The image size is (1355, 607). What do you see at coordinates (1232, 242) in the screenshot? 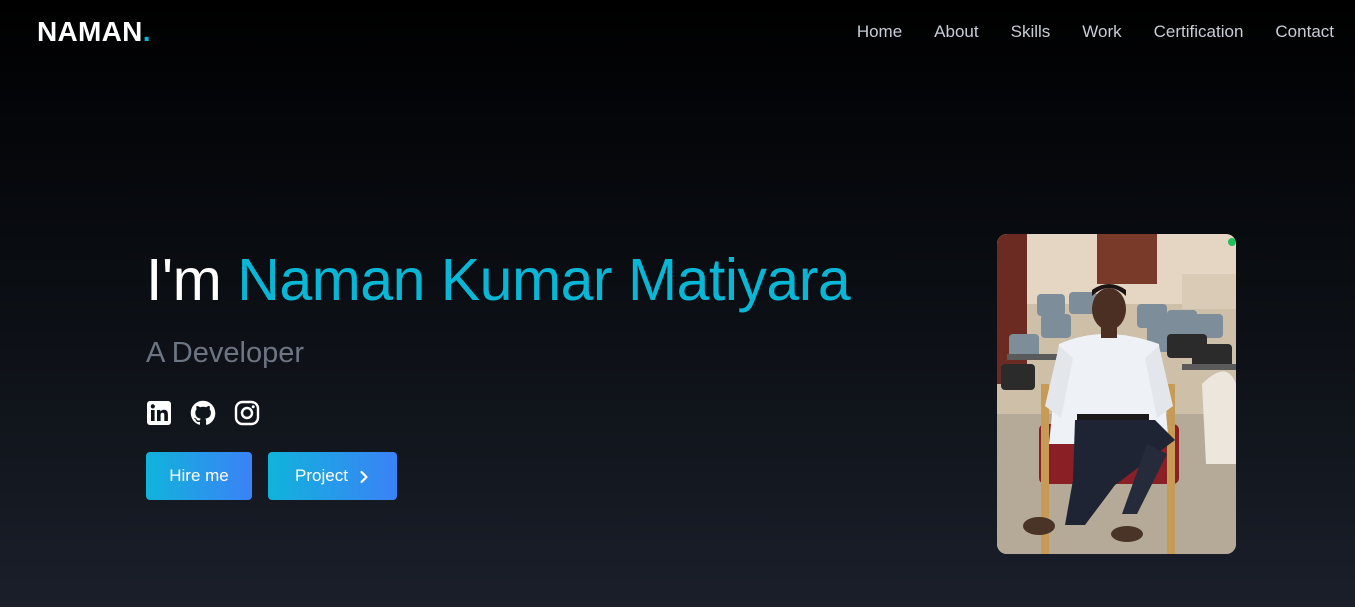
I see `online-status-dot` at bounding box center [1232, 242].